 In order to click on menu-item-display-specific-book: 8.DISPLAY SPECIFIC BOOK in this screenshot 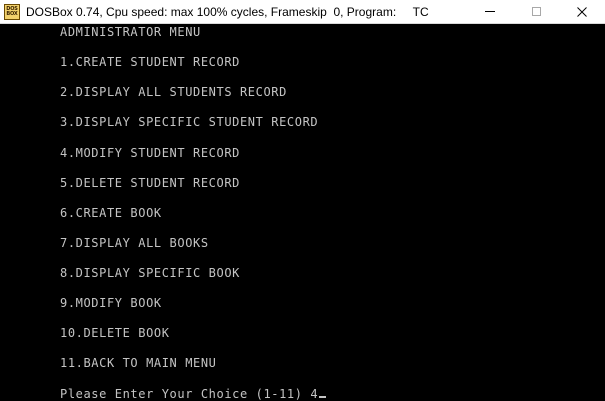, I will do `click(150, 273)`.